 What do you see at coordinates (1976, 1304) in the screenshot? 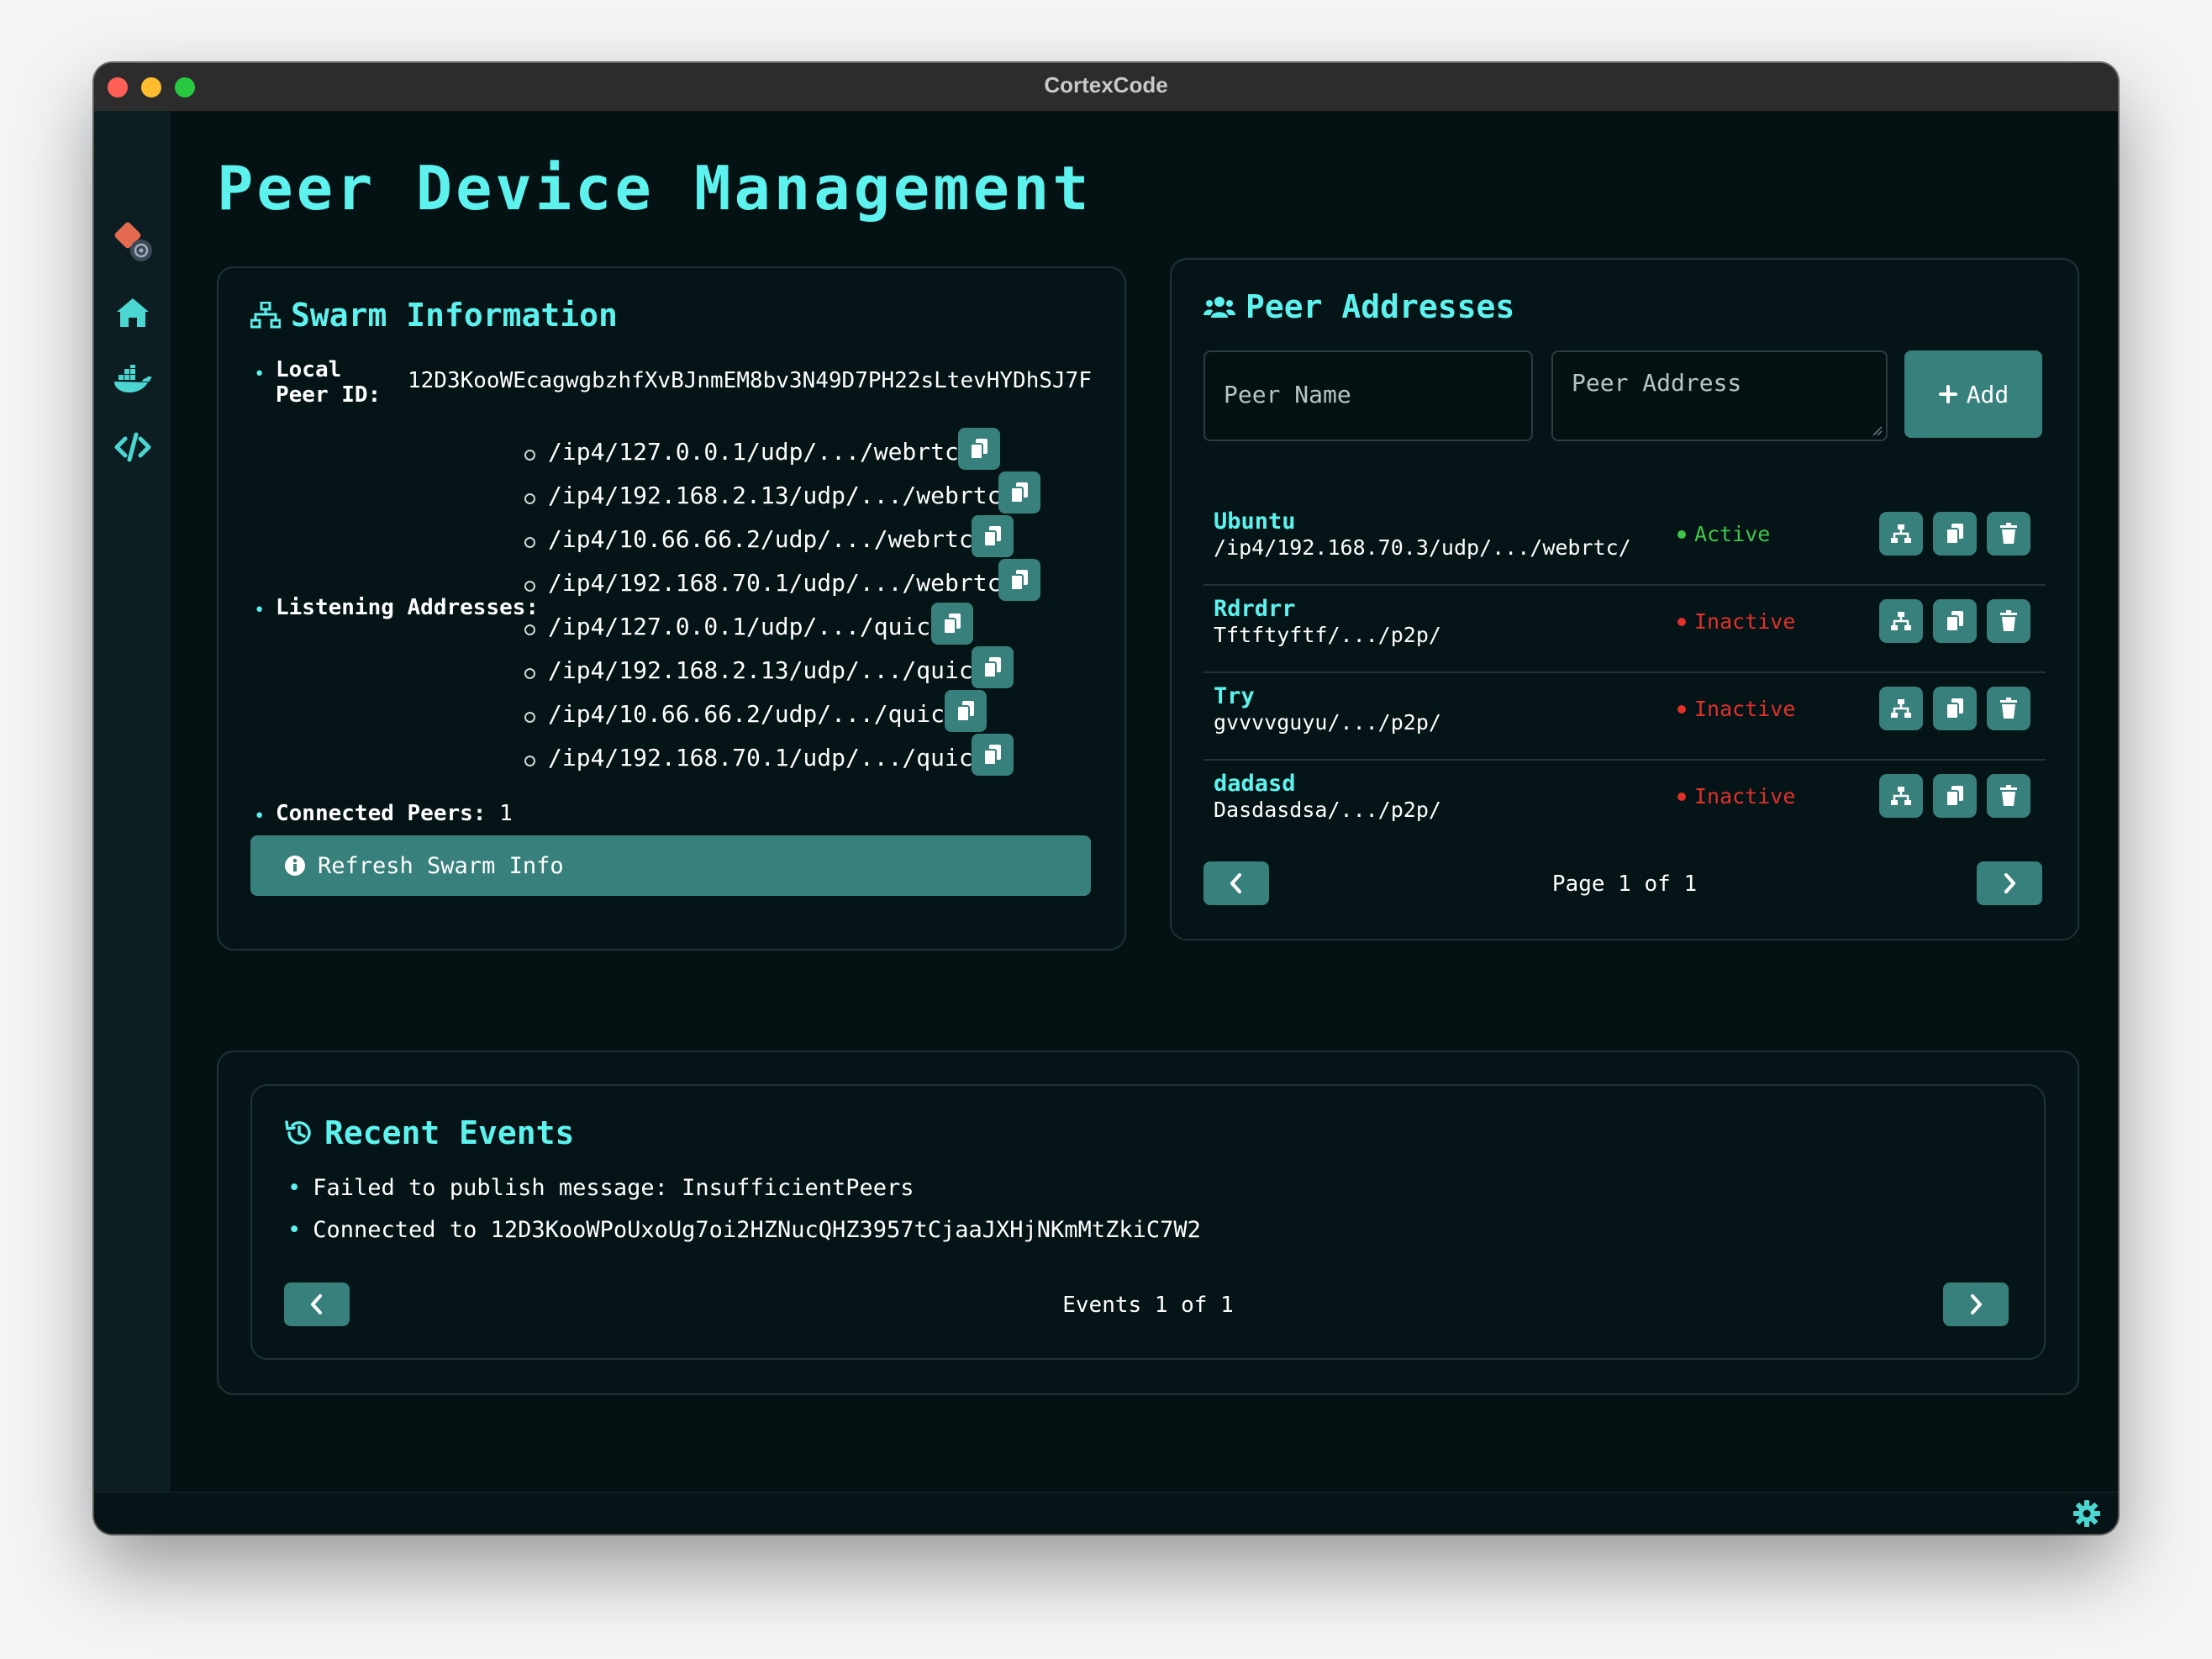
I see `next-events-button` at bounding box center [1976, 1304].